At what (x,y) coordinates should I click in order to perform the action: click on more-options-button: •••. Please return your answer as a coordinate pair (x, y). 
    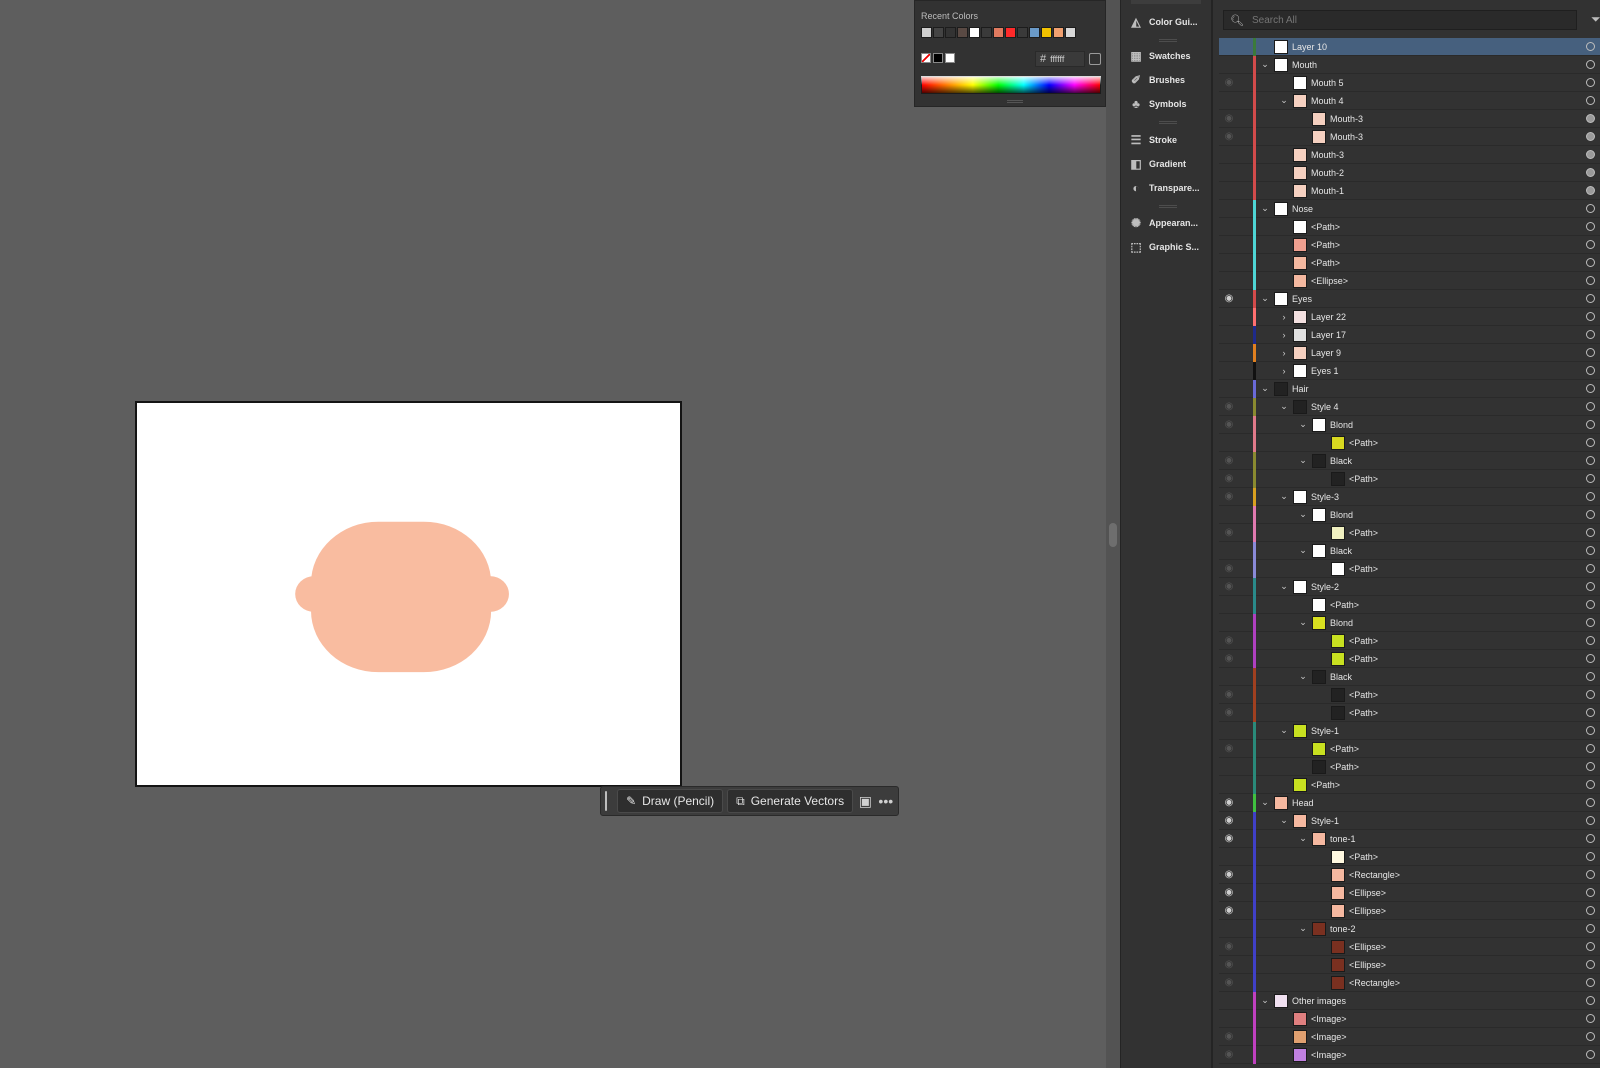
    Looking at the image, I should click on (886, 801).